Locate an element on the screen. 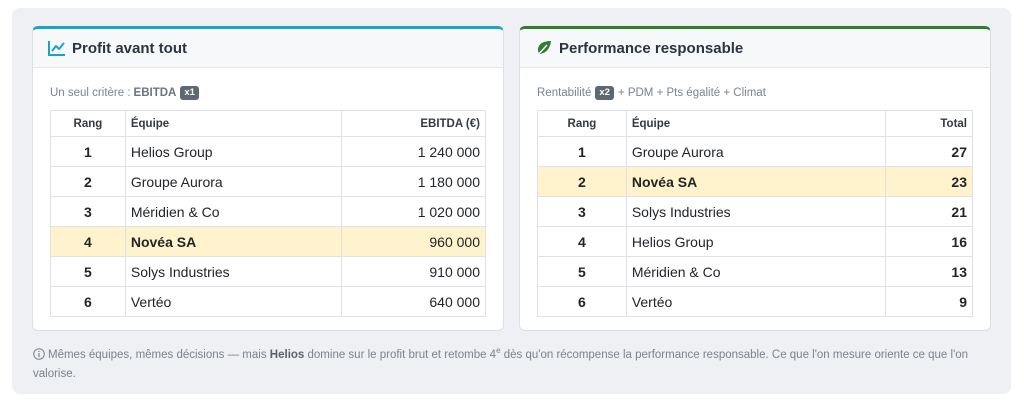 This screenshot has height=412, width=1024. value-cell: 1 020 000 is located at coordinates (413, 211).